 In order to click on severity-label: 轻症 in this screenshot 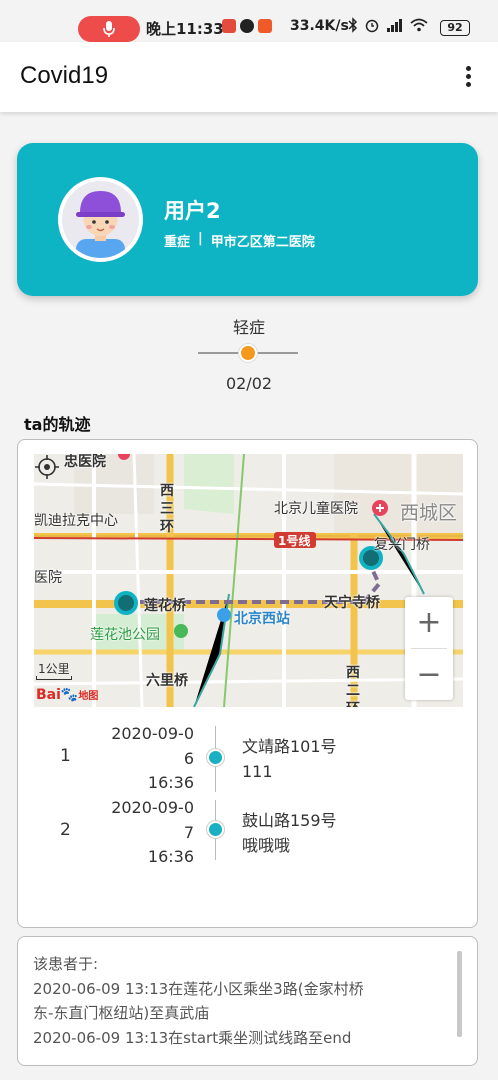, I will do `click(248, 327)`.